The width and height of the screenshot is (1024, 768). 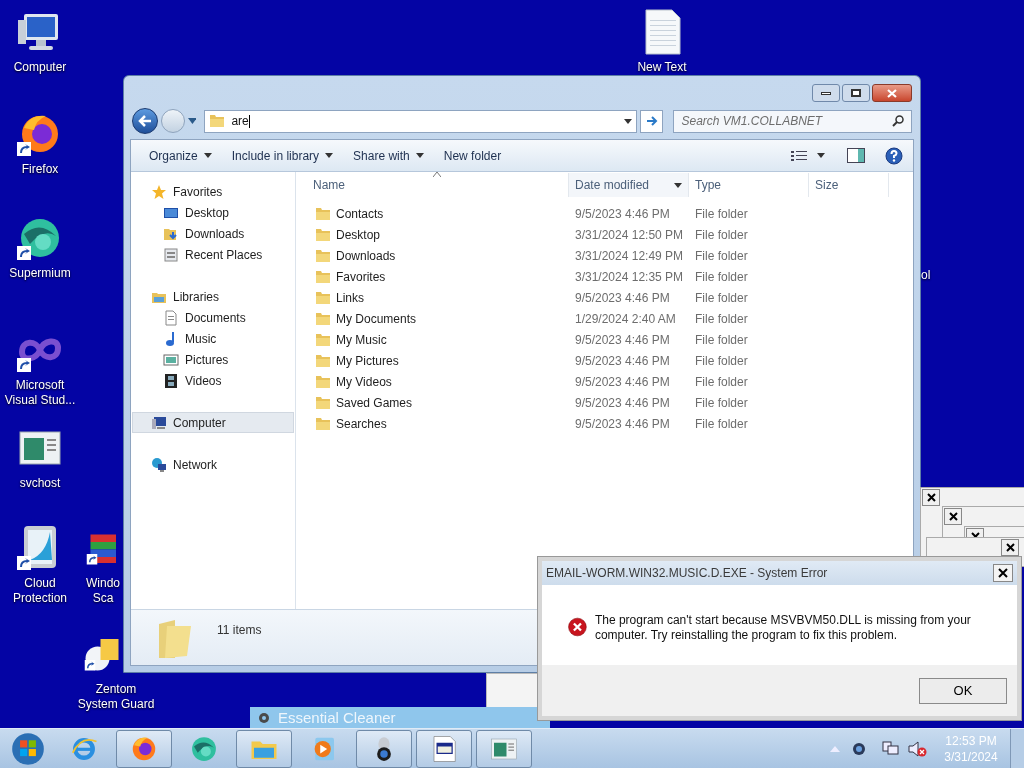 I want to click on back-button, so click(x=145, y=121).